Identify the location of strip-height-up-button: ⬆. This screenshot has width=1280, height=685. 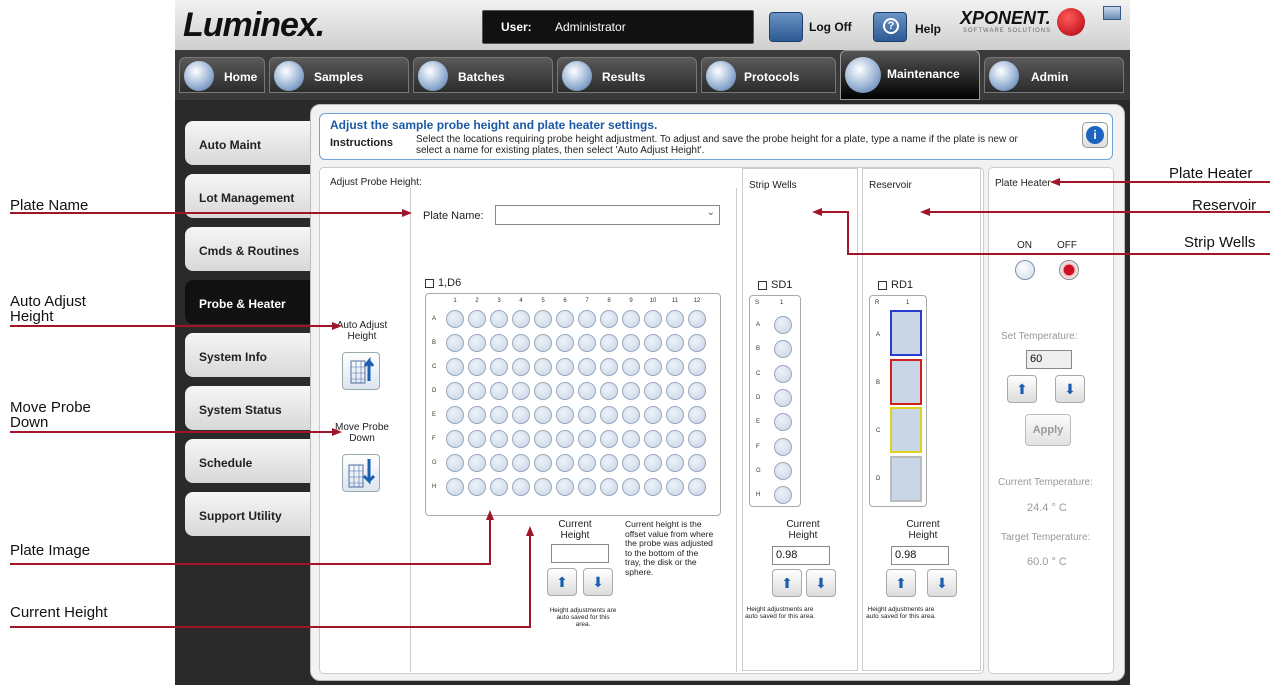
(787, 583).